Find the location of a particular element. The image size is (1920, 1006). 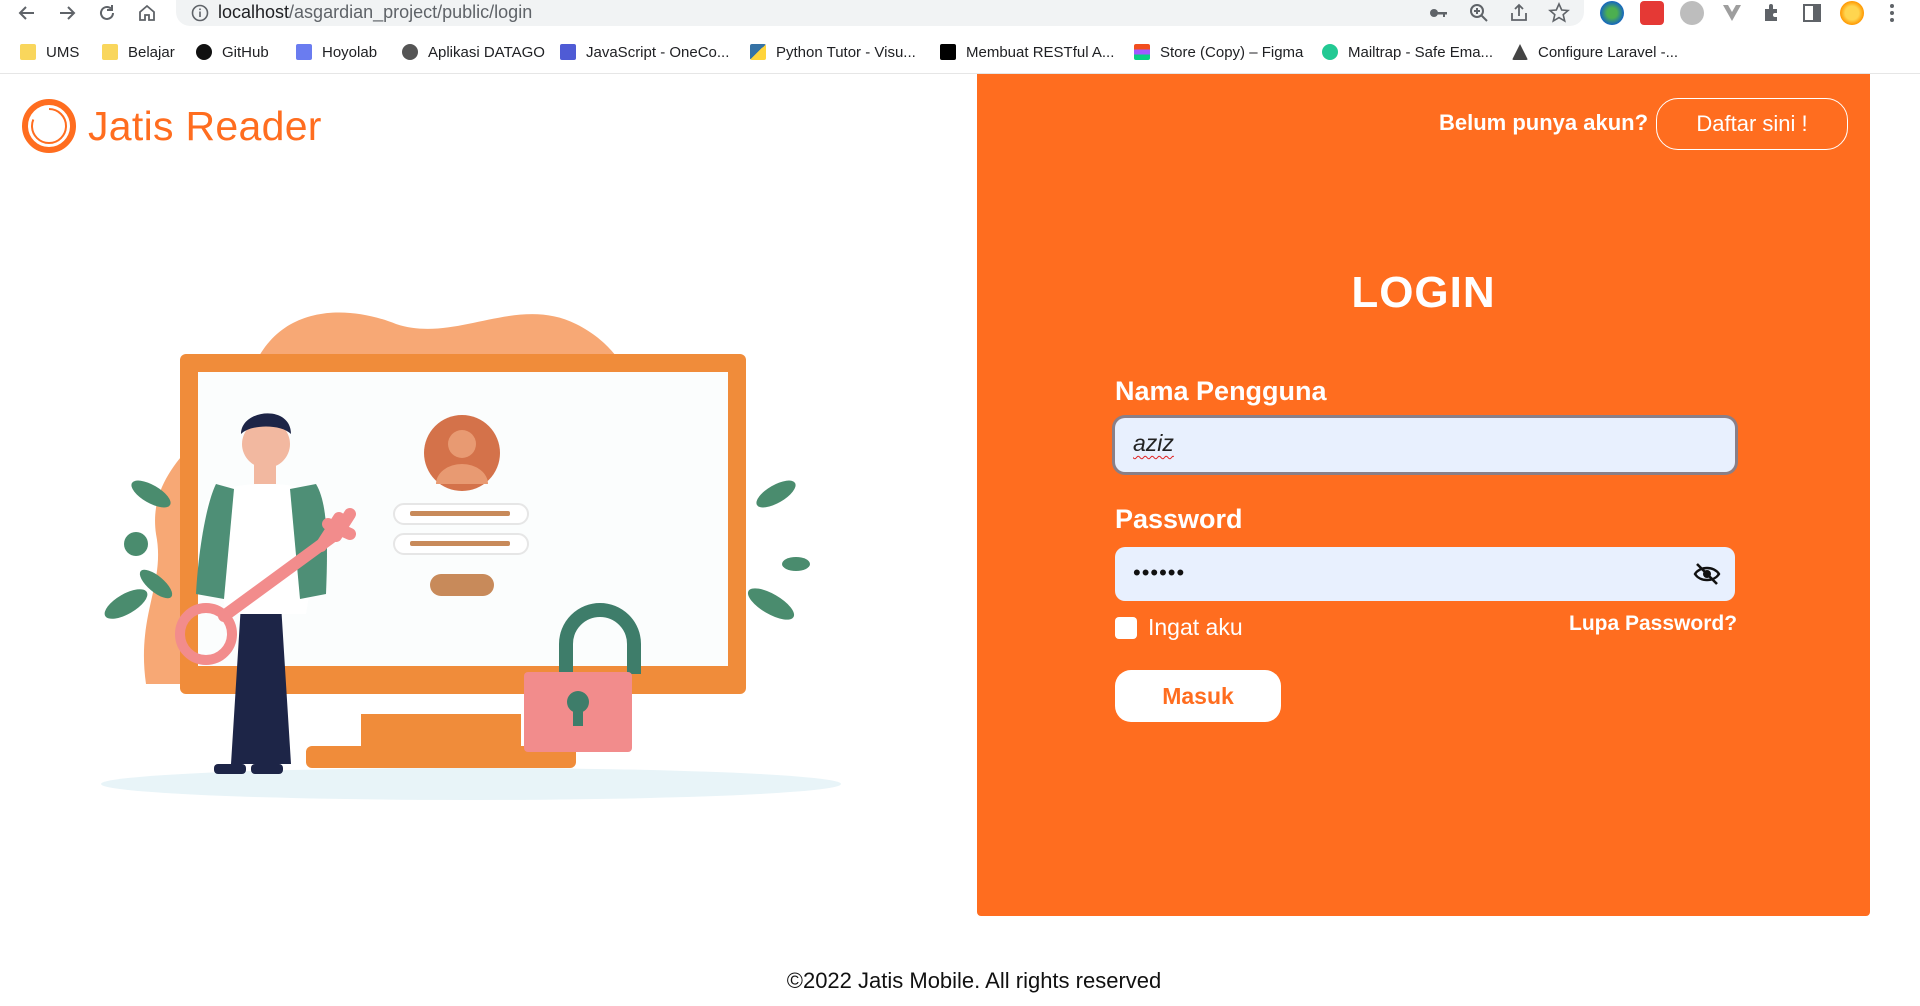

password-value: •••••• is located at coordinates (1159, 572).